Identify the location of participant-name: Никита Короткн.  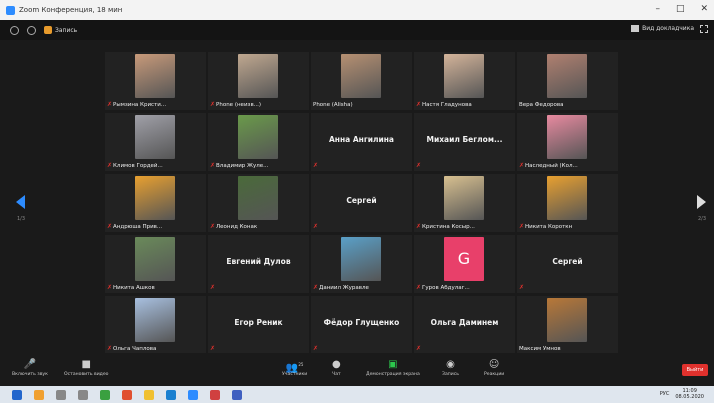
(549, 226).